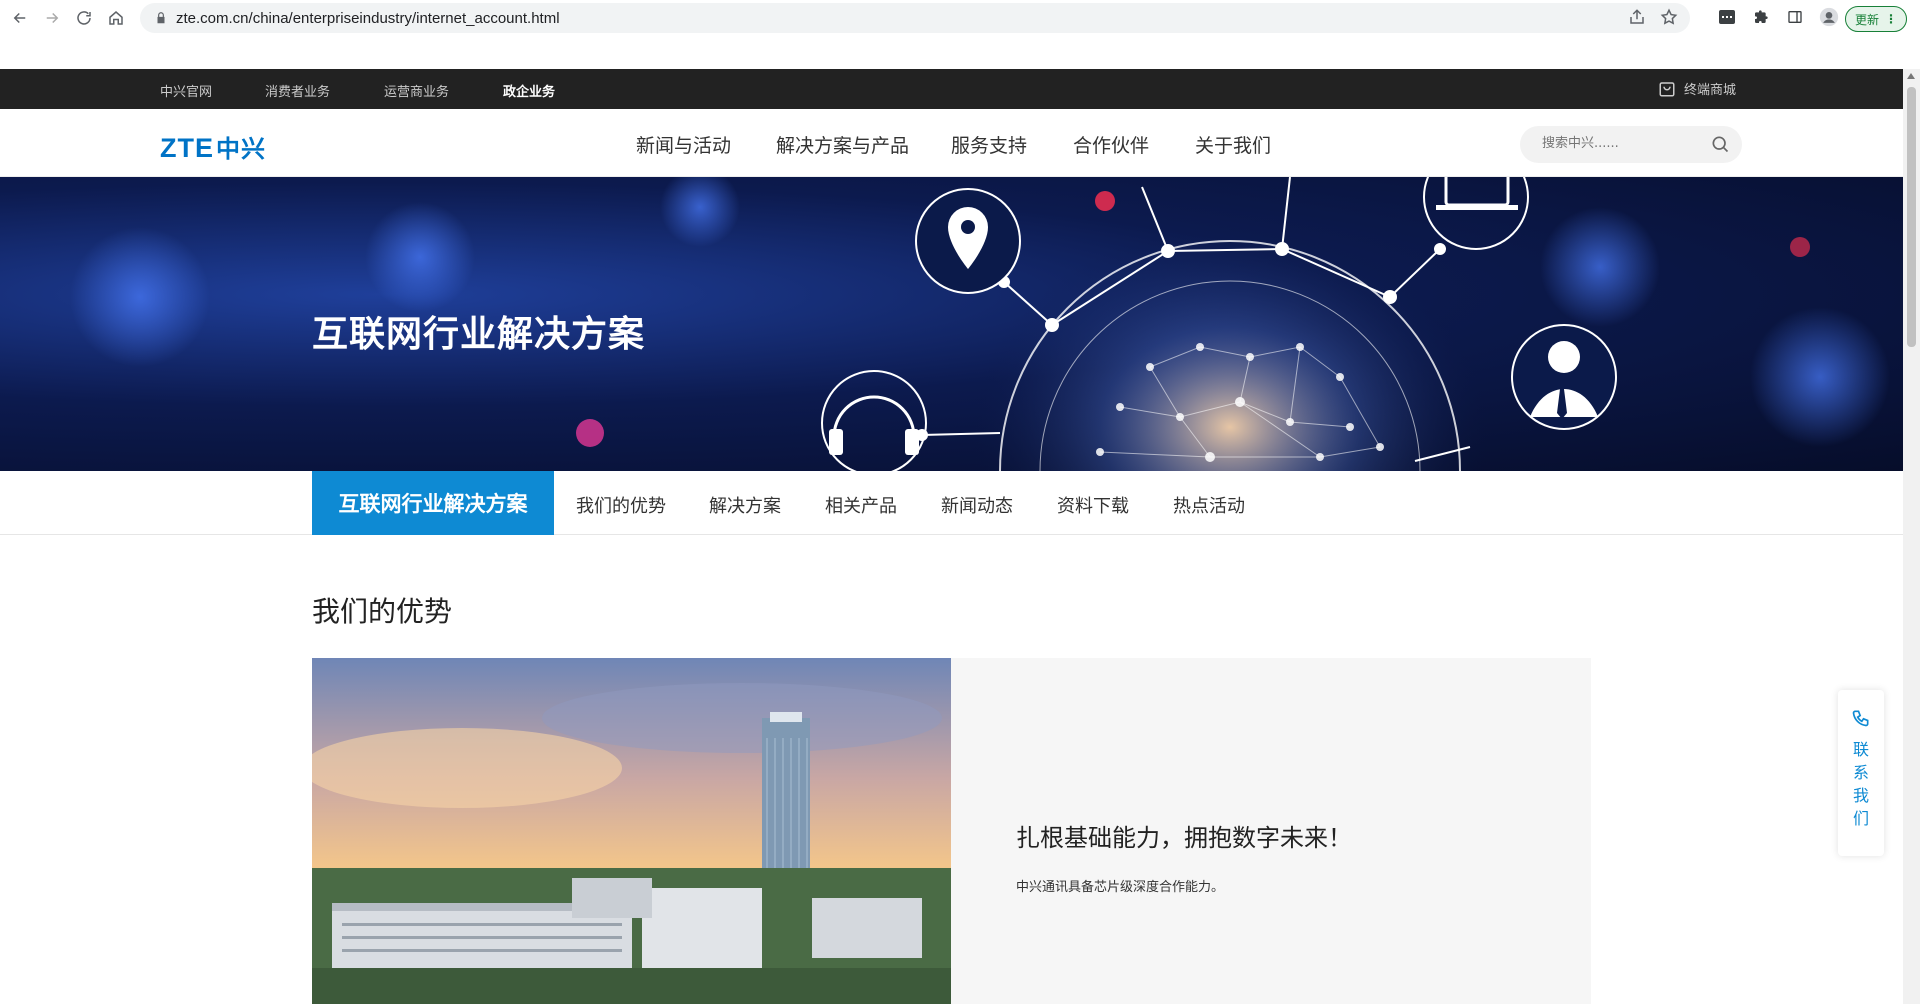 This screenshot has height=1004, width=1920. I want to click on home-icon, so click(116, 18).